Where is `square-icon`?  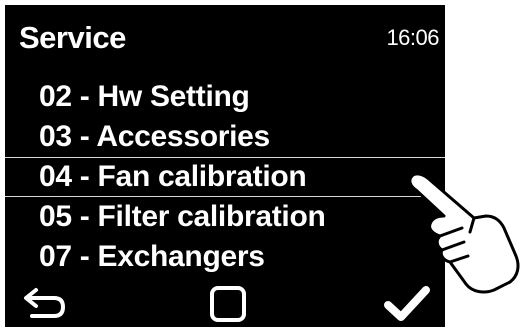 square-icon is located at coordinates (228, 304).